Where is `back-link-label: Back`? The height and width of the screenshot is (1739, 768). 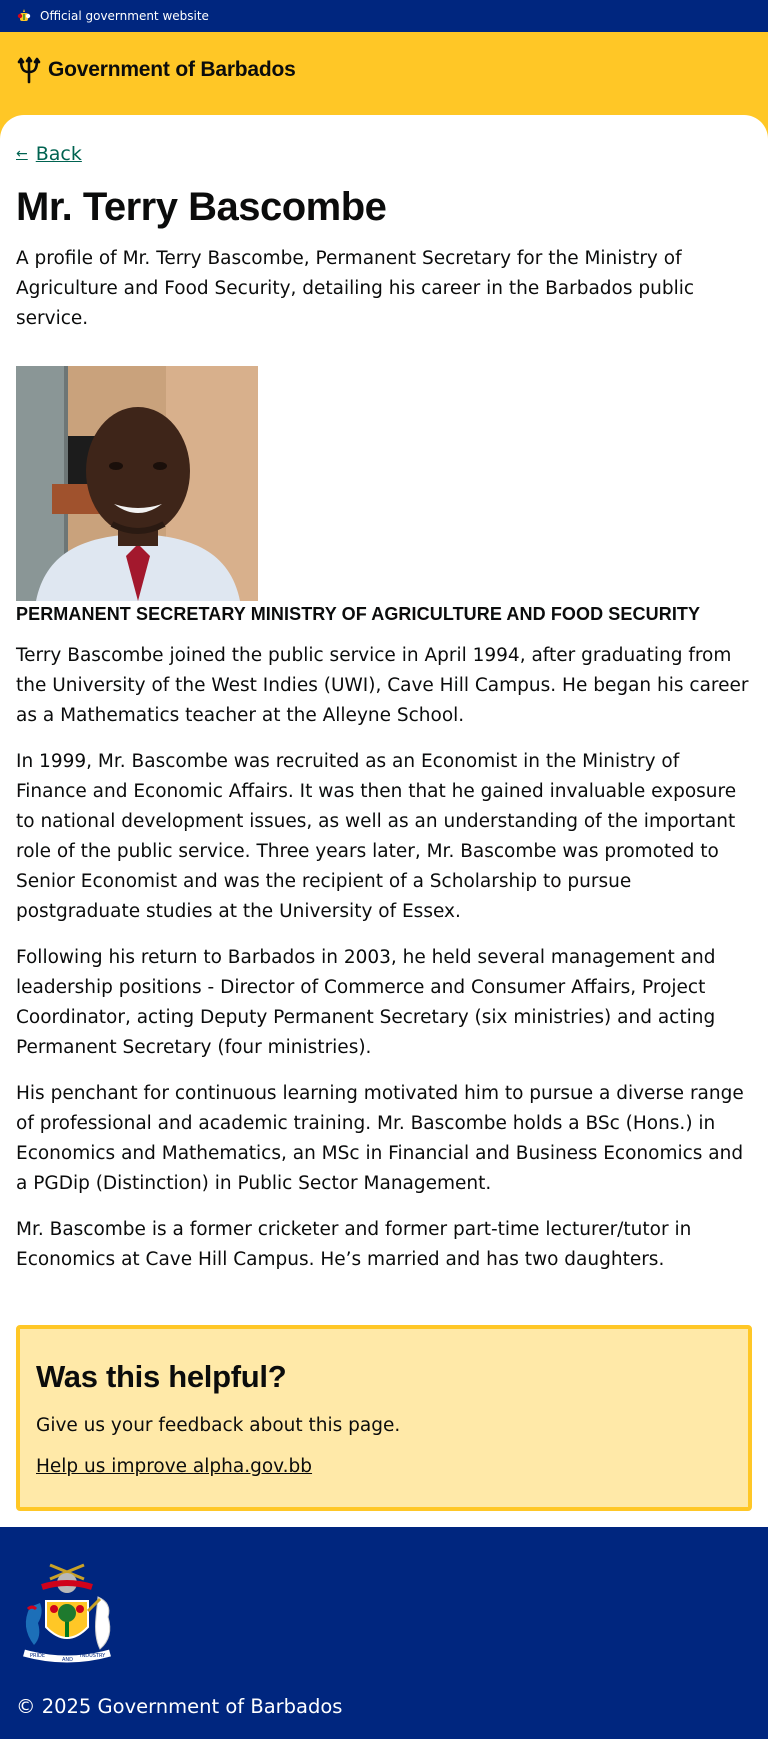
back-link-label: Back is located at coordinates (58, 154).